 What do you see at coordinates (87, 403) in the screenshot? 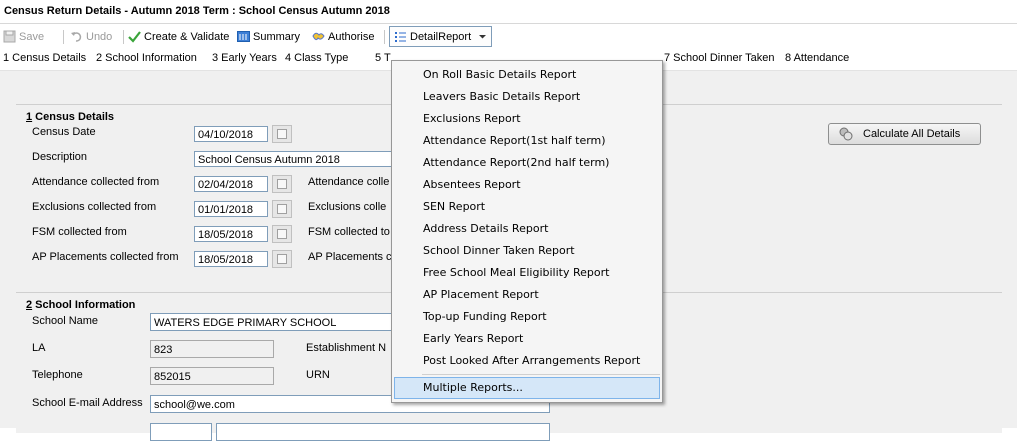
I see `email-label: School E-mail Address` at bounding box center [87, 403].